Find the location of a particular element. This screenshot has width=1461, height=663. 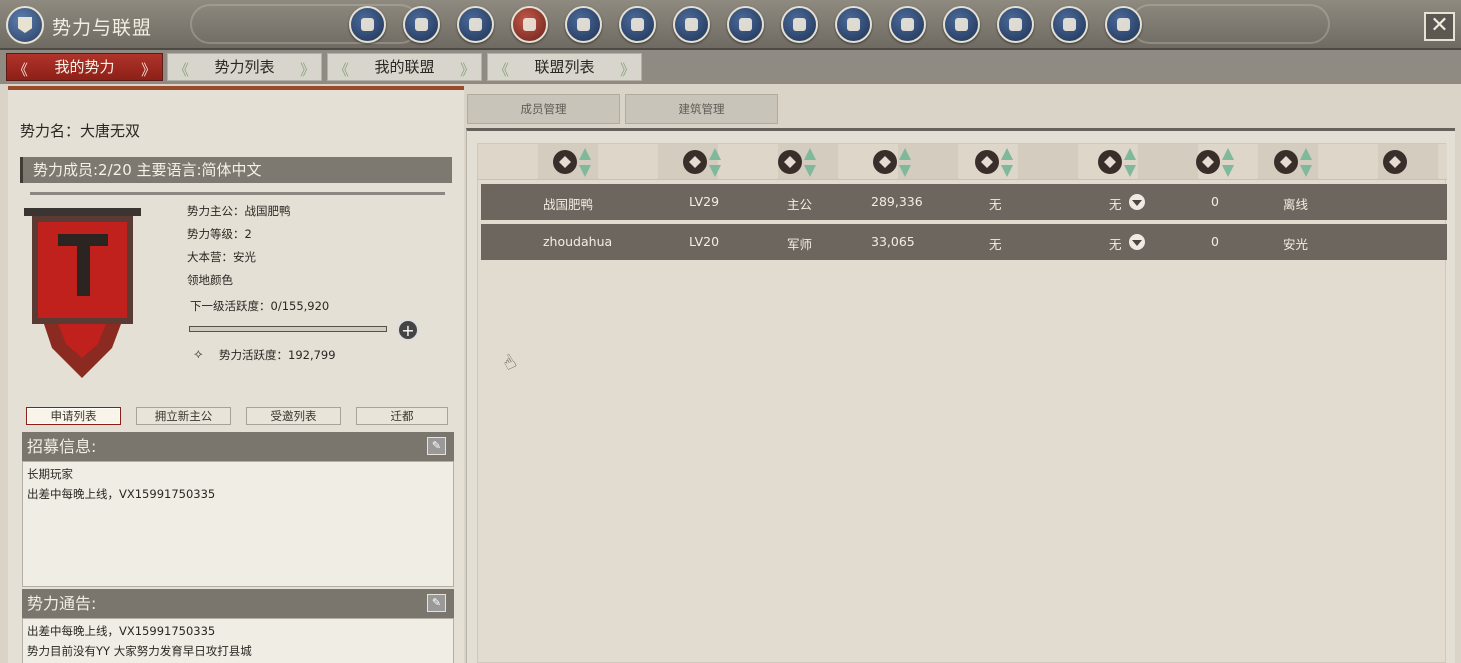

book-icon is located at coordinates (961, 24).